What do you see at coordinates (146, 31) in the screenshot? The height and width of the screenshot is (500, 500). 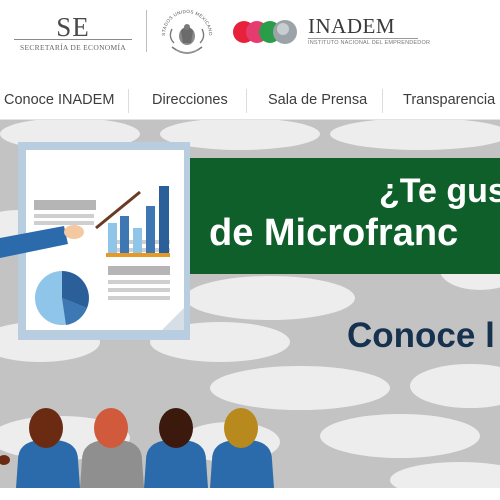 I see `header-divider` at bounding box center [146, 31].